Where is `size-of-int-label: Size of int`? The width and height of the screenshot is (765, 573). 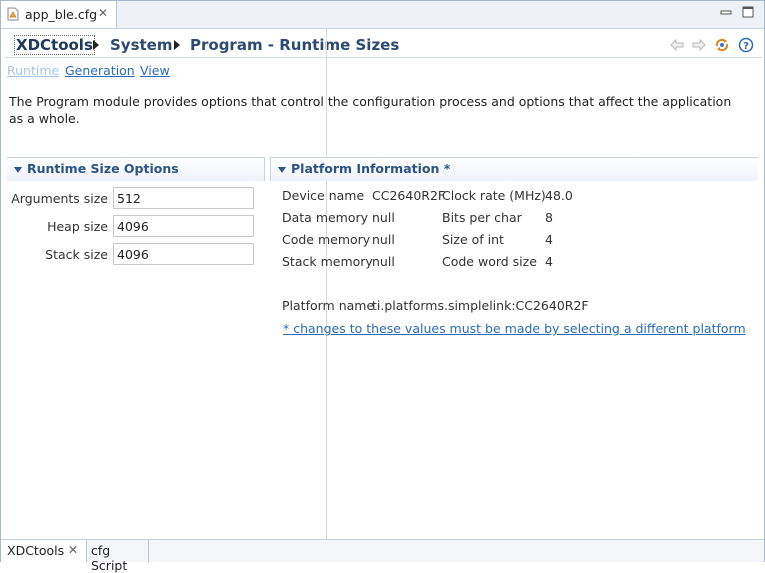
size-of-int-label: Size of int is located at coordinates (473, 239).